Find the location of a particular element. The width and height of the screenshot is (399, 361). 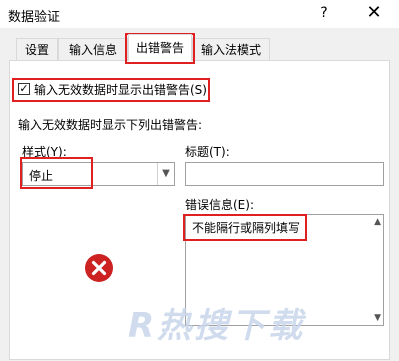

title-label: 标题(T): is located at coordinates (207, 152).